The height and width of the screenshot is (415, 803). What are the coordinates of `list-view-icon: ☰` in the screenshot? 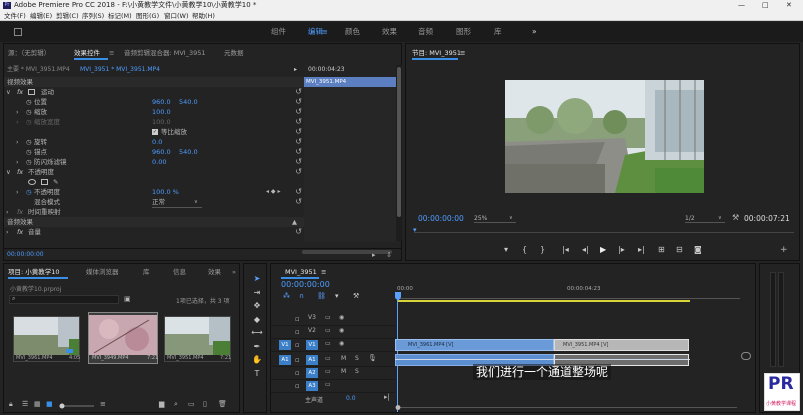 It's located at (25, 404).